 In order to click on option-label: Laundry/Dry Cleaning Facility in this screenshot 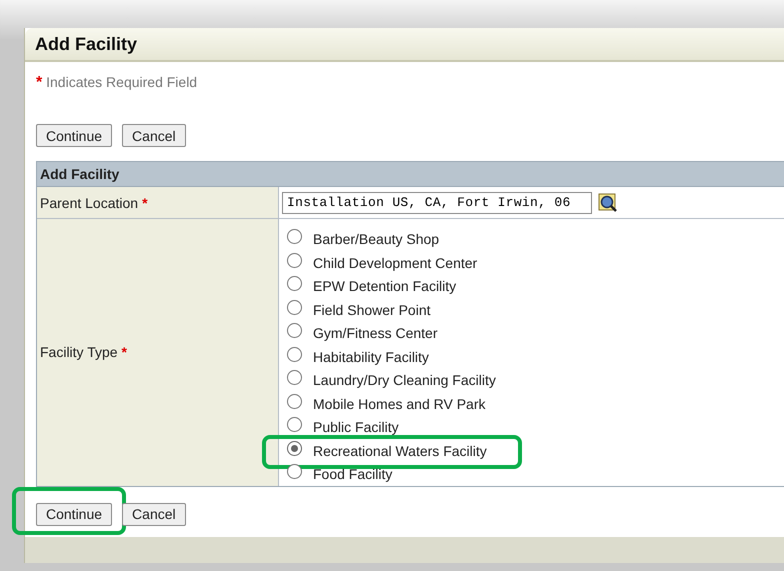, I will do `click(404, 380)`.